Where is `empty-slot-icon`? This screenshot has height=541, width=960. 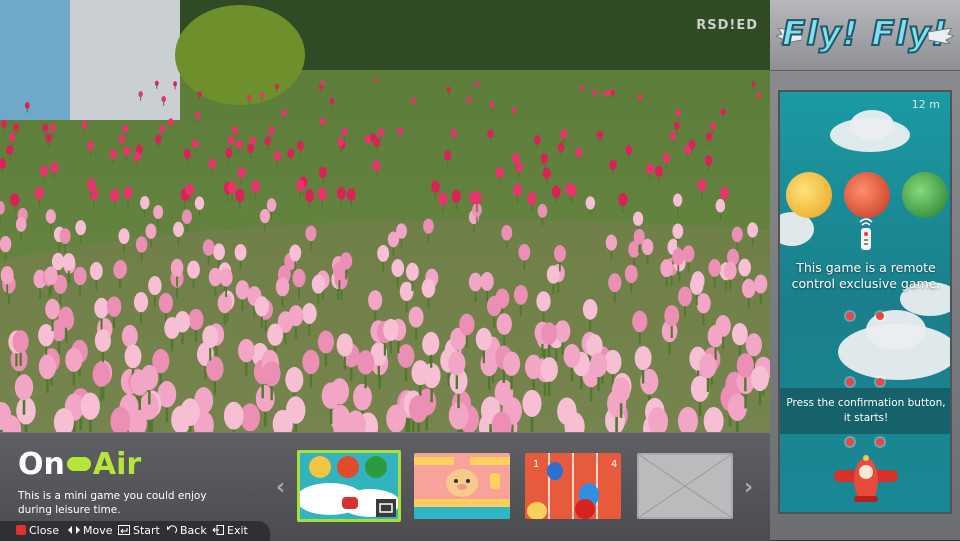
empty-slot-icon is located at coordinates (685, 486).